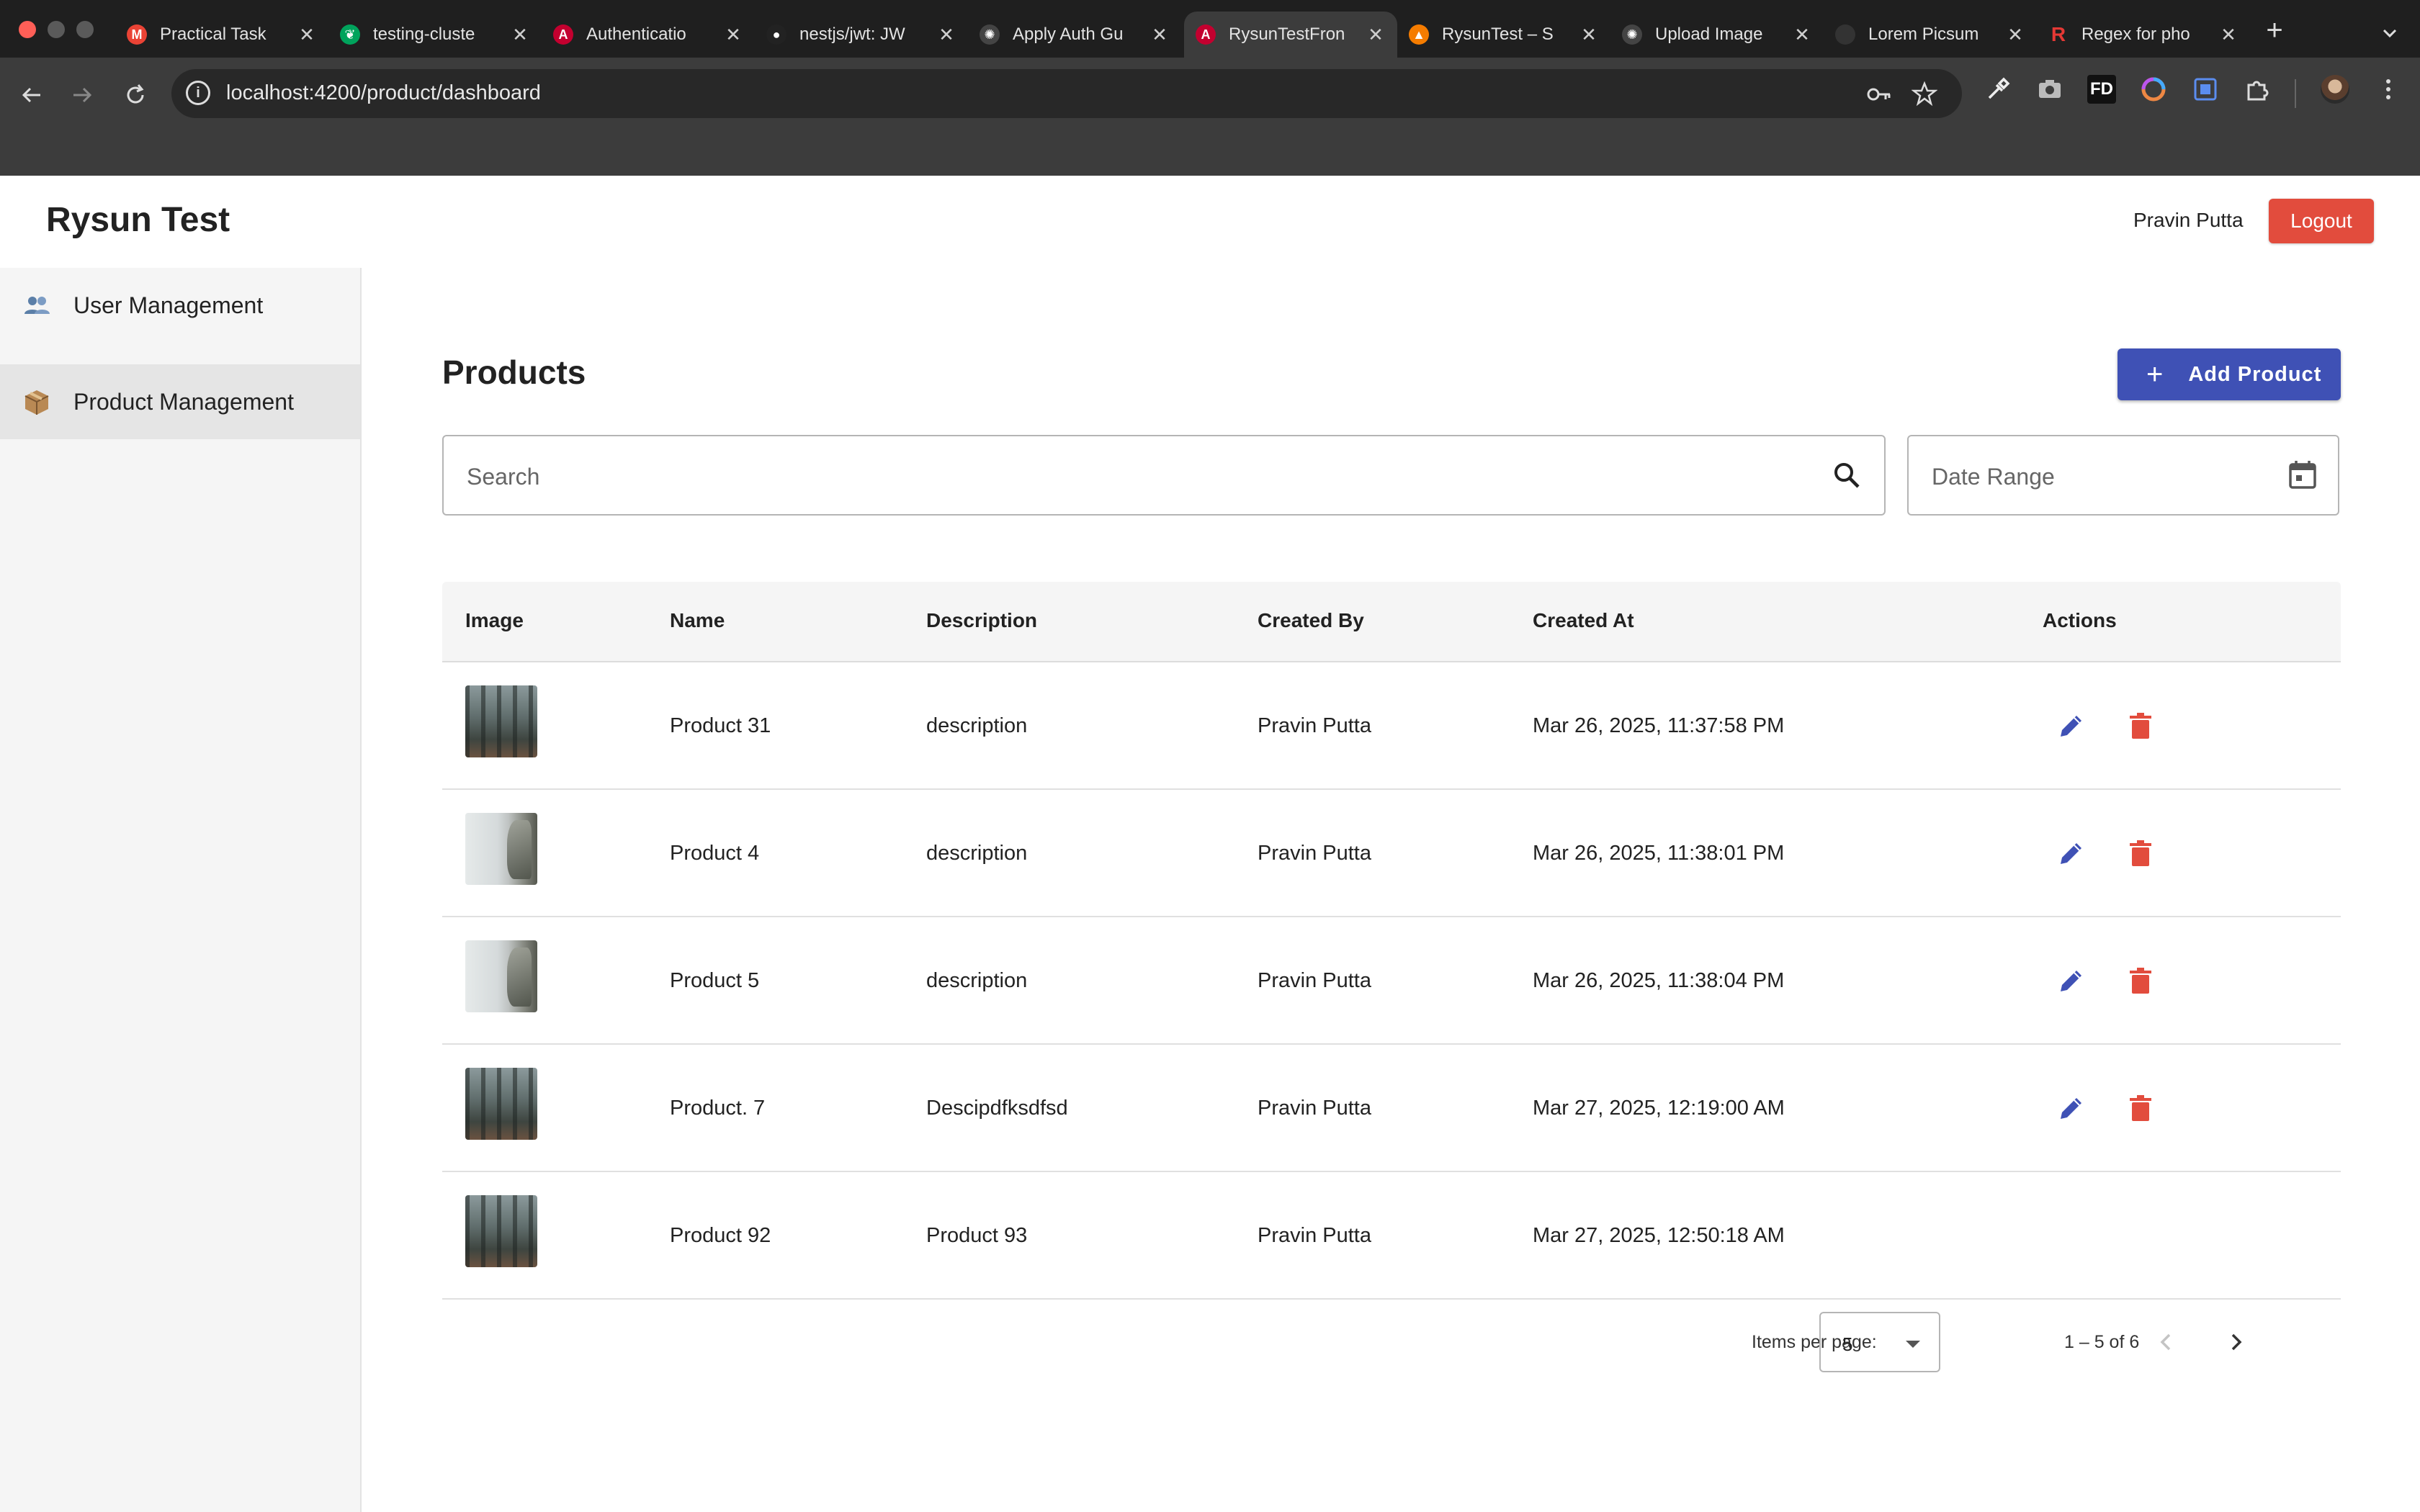 The width and height of the screenshot is (2420, 1512). Describe the element at coordinates (82, 95) in the screenshot. I see `forward-button` at that location.